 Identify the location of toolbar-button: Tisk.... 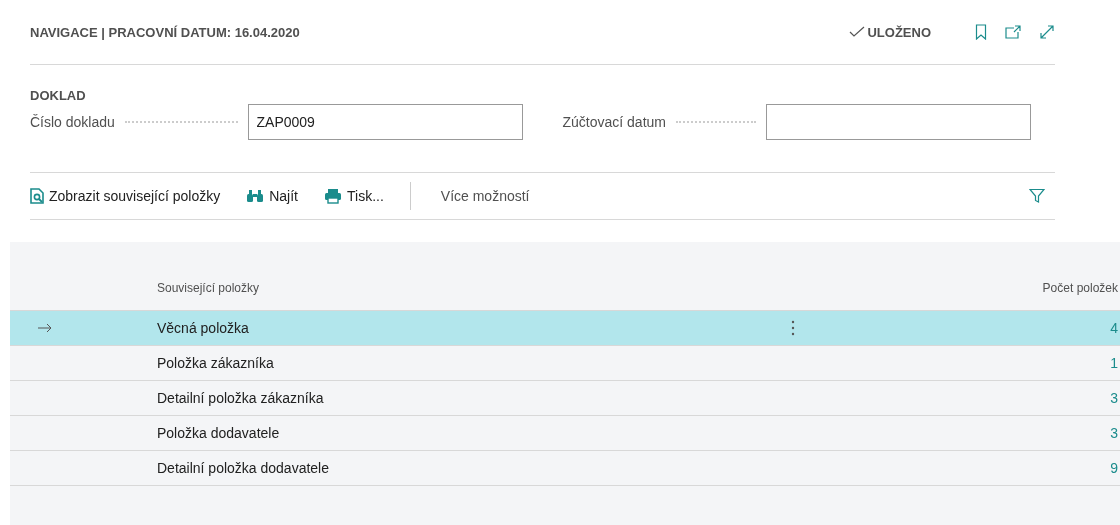
(354, 196).